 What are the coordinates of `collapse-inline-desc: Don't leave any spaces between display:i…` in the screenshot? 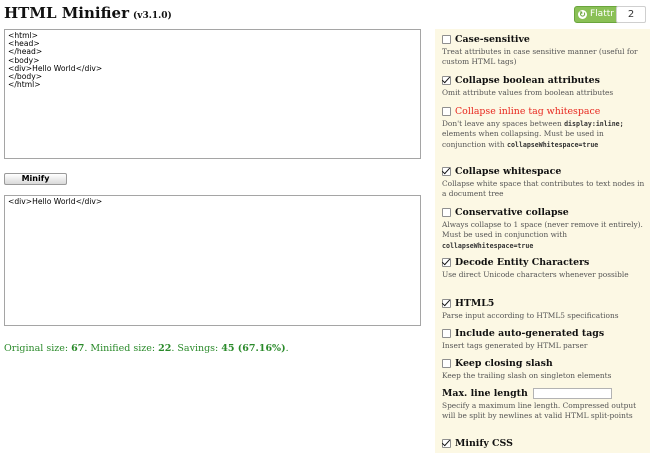 It's located at (544, 134).